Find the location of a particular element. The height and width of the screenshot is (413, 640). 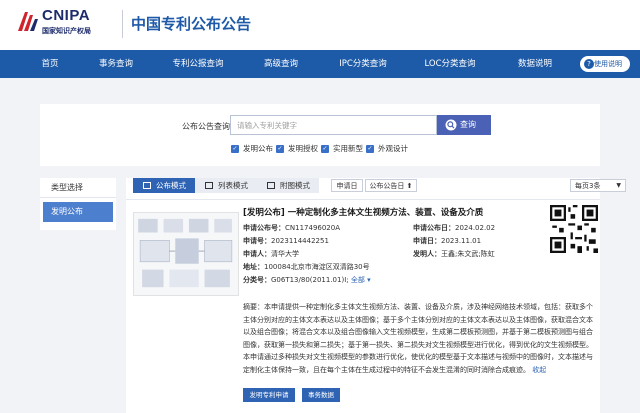

field-value: 2024.02.02 is located at coordinates (475, 228).